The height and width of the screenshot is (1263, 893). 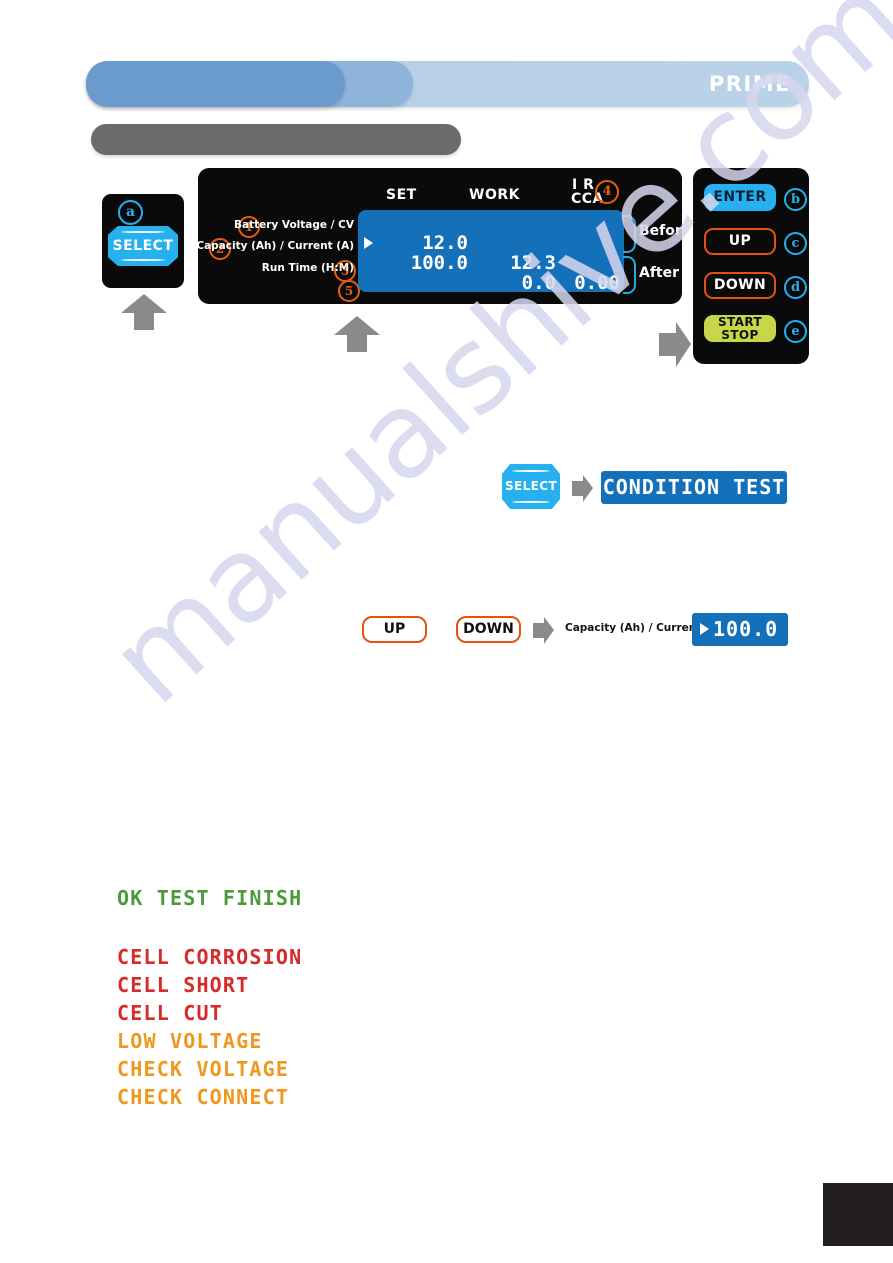 I want to click on stop-label: STOP, so click(x=740, y=335).